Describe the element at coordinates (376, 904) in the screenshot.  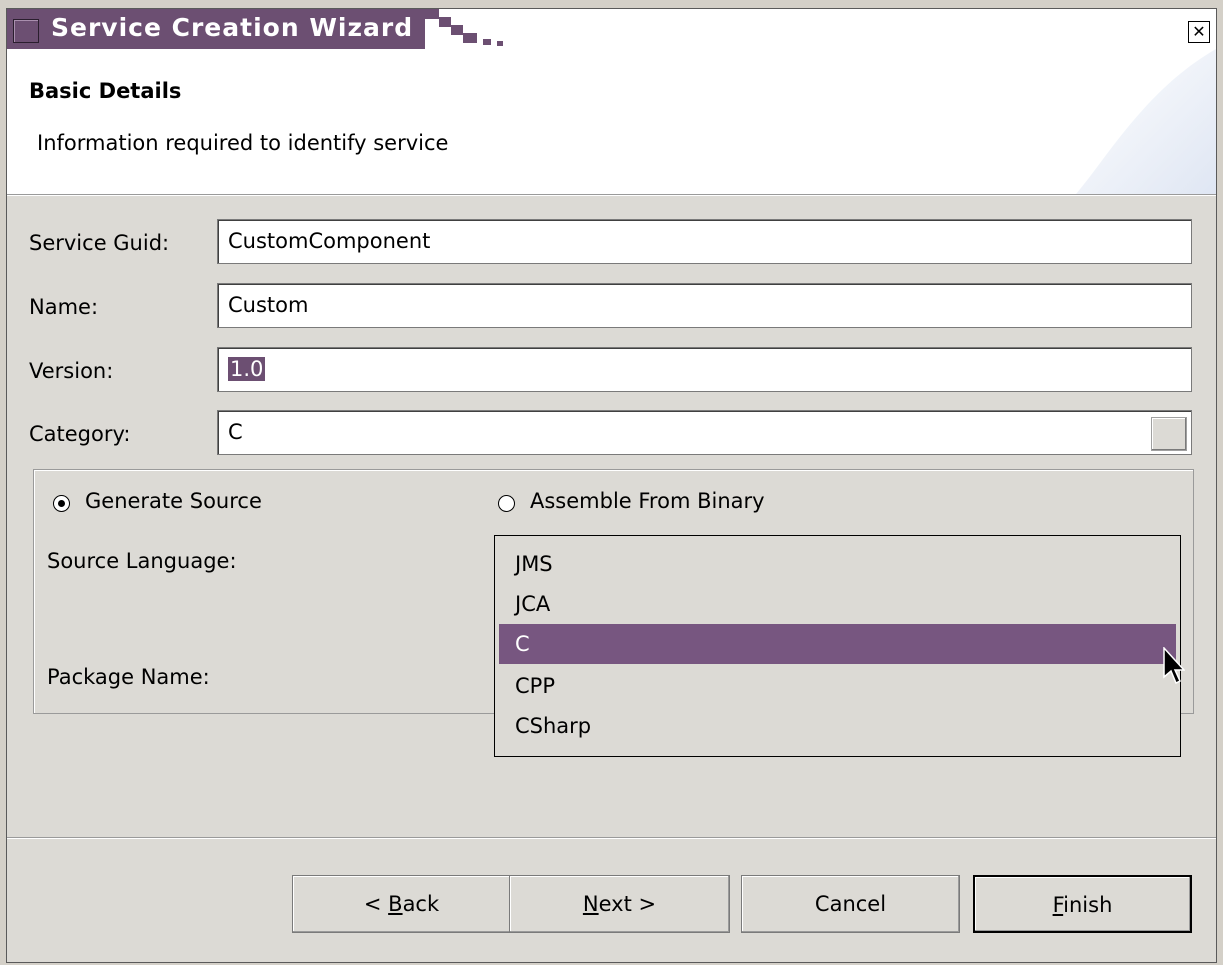
I see `back-button-prefix: <` at that location.